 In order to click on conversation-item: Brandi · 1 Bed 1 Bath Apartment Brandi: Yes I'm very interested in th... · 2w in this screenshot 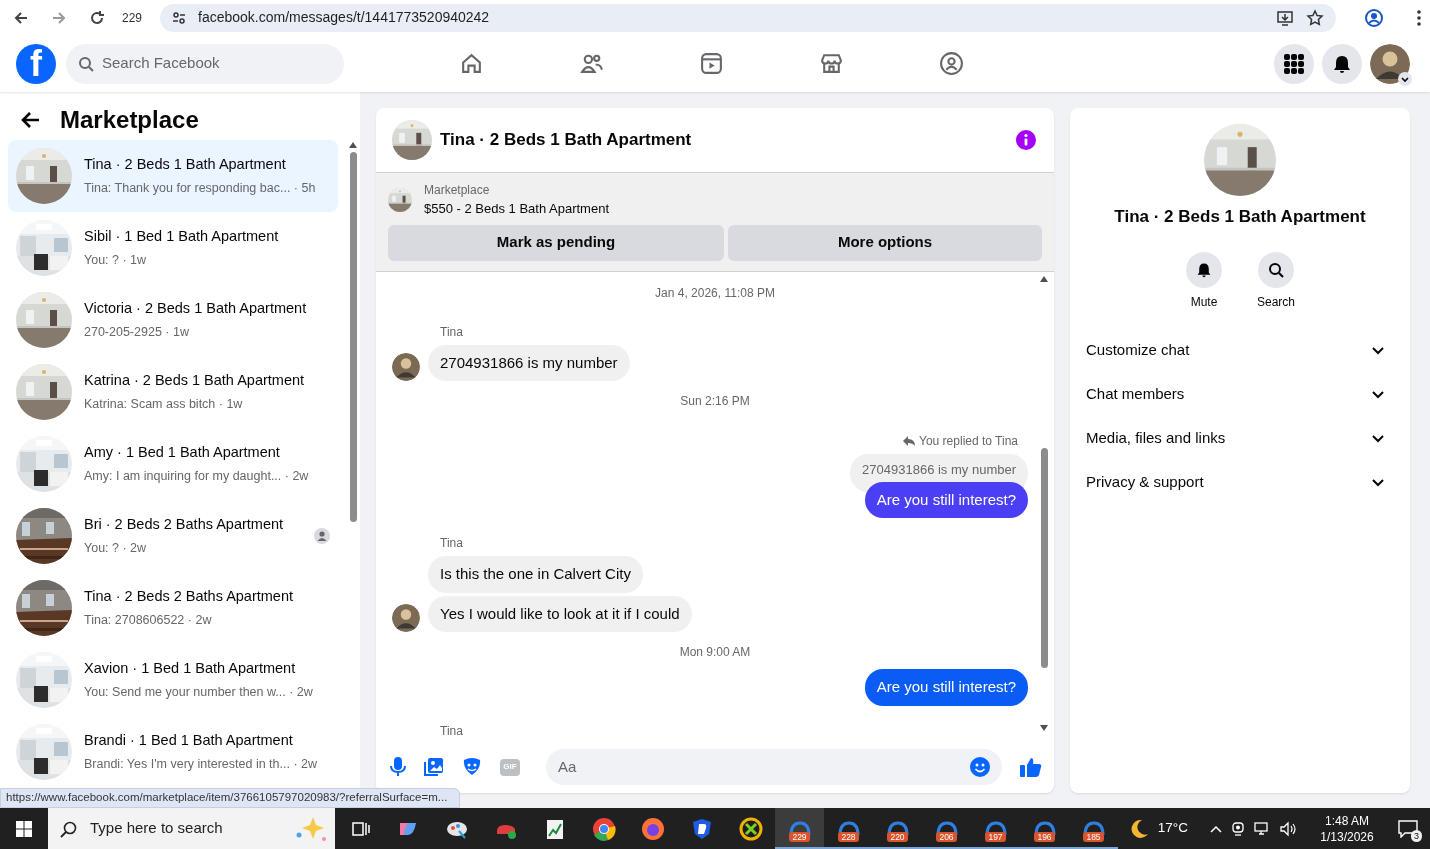, I will do `click(173, 752)`.